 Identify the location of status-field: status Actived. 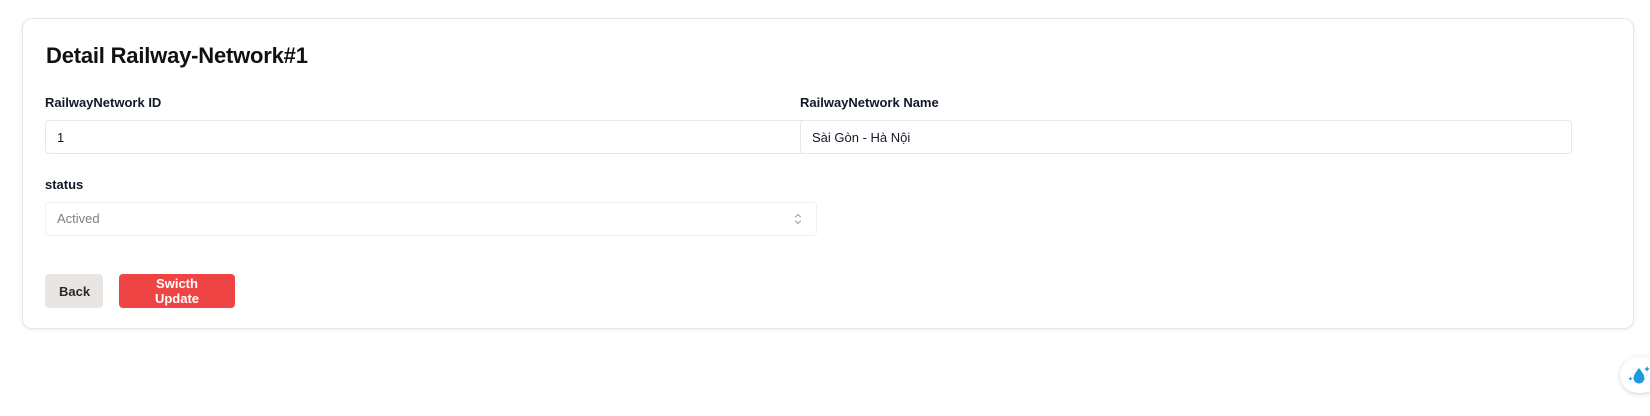
(431, 206).